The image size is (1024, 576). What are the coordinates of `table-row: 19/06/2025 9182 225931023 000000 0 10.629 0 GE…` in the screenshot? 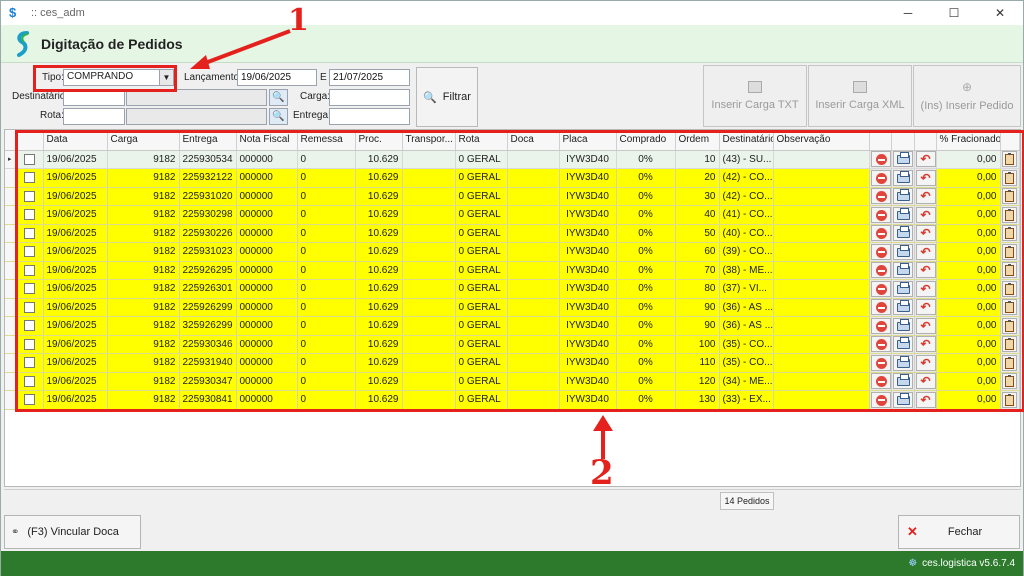 It's located at (512, 252).